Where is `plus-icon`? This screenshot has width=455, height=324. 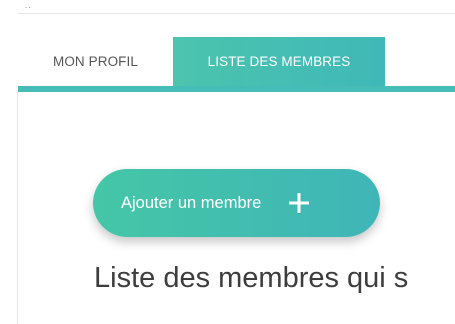 plus-icon is located at coordinates (299, 203).